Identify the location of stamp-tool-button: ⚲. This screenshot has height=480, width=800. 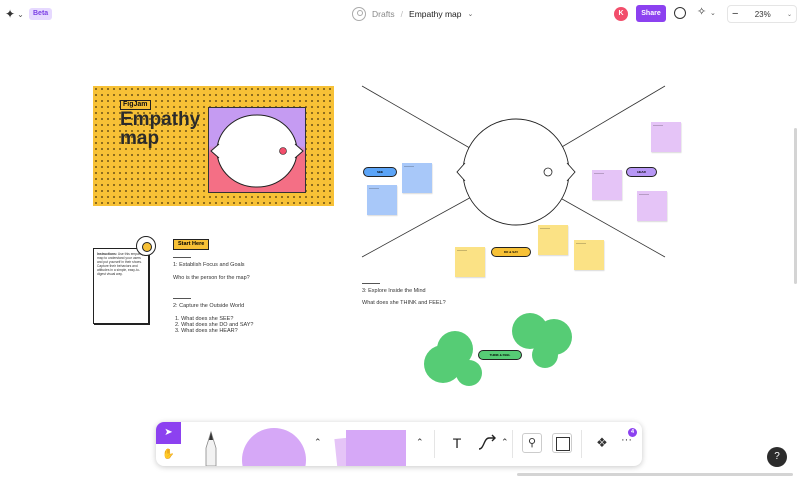
(532, 443).